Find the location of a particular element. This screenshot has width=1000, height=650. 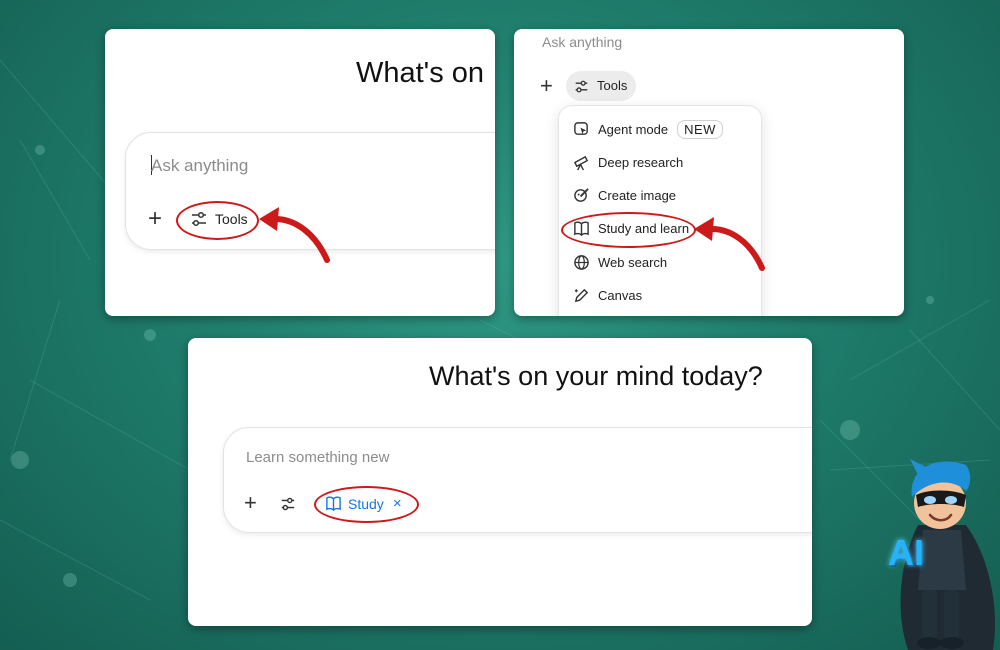

ai-badge-text: AI is located at coordinates (906, 552).